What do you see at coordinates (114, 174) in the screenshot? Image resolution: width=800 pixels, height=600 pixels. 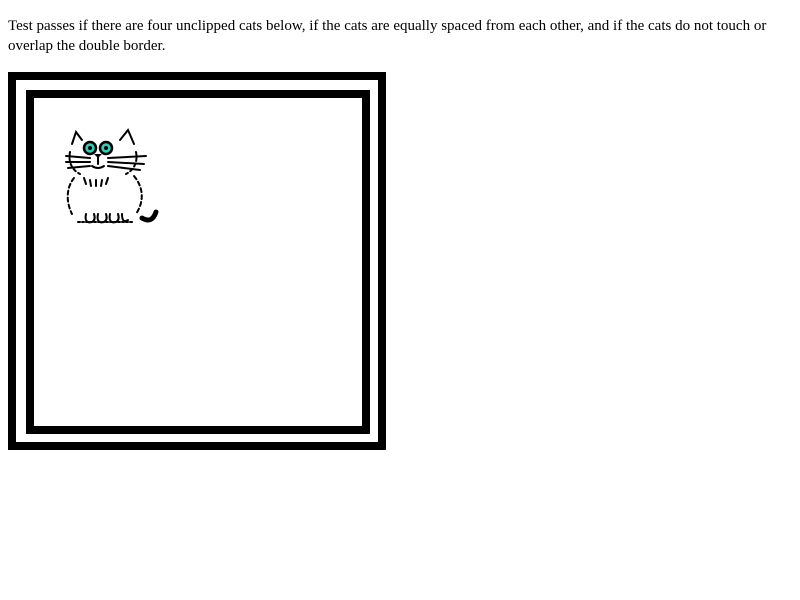 I see `cat-icon` at bounding box center [114, 174].